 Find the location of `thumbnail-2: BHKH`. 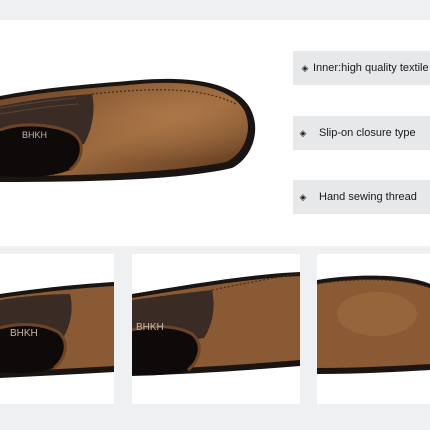

thumbnail-2: BHKH is located at coordinates (216, 329).